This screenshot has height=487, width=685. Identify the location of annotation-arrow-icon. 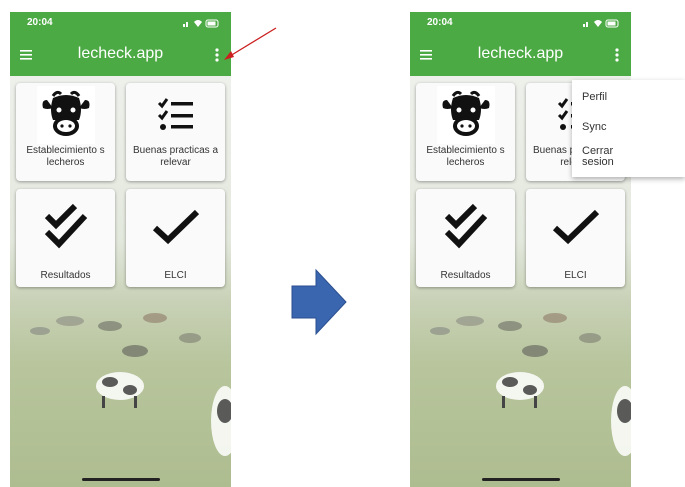
(250, 43).